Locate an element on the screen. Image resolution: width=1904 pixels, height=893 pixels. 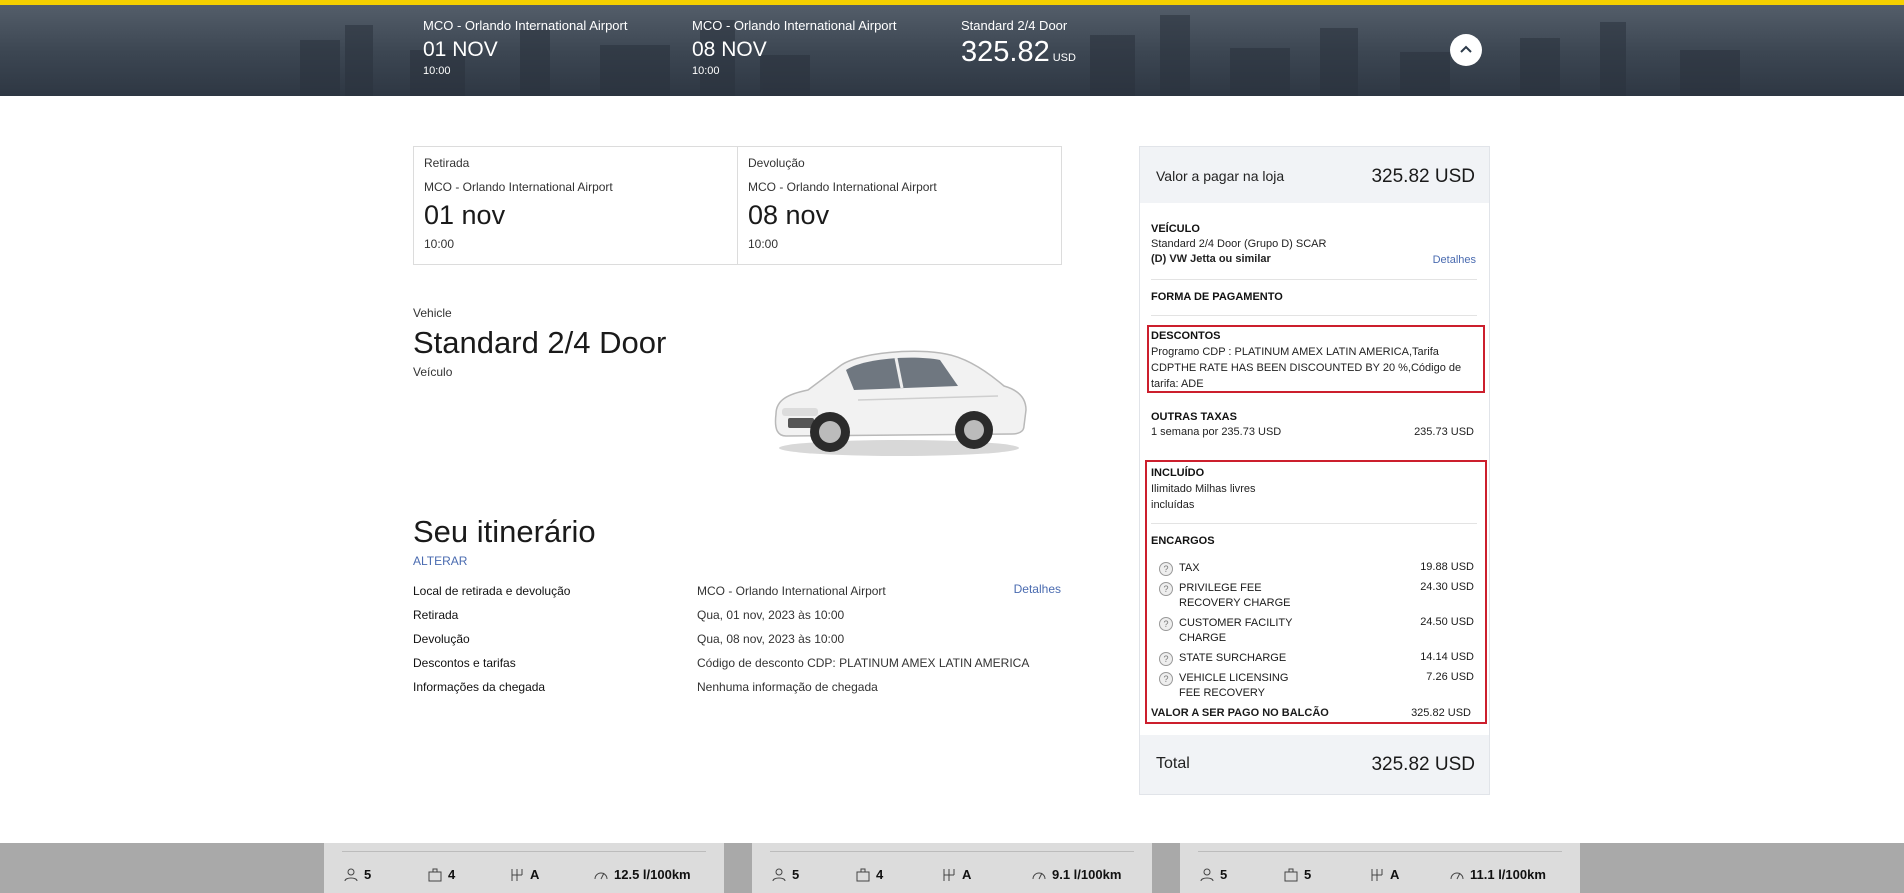
consumption-value: 11.1 l/100km is located at coordinates (1508, 874).